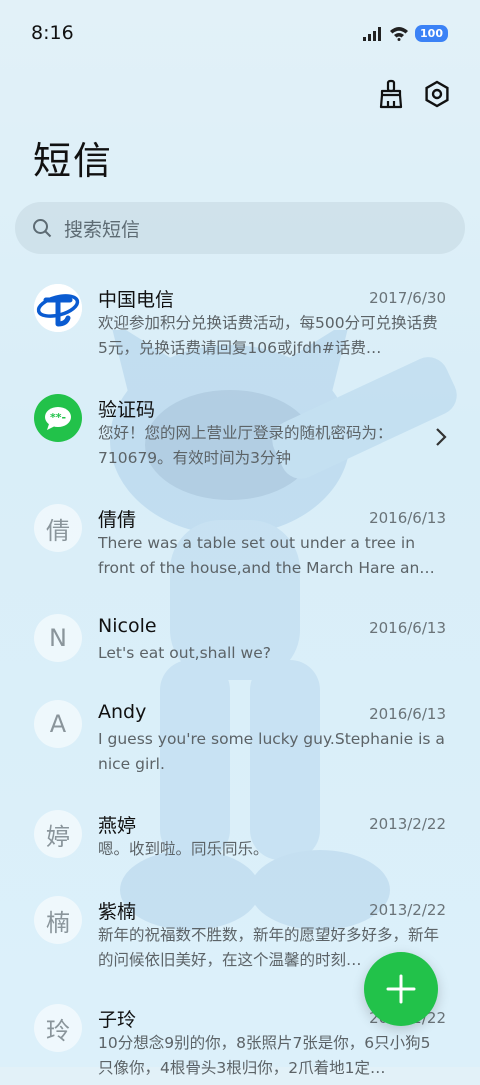  I want to click on settings-button, so click(437, 94).